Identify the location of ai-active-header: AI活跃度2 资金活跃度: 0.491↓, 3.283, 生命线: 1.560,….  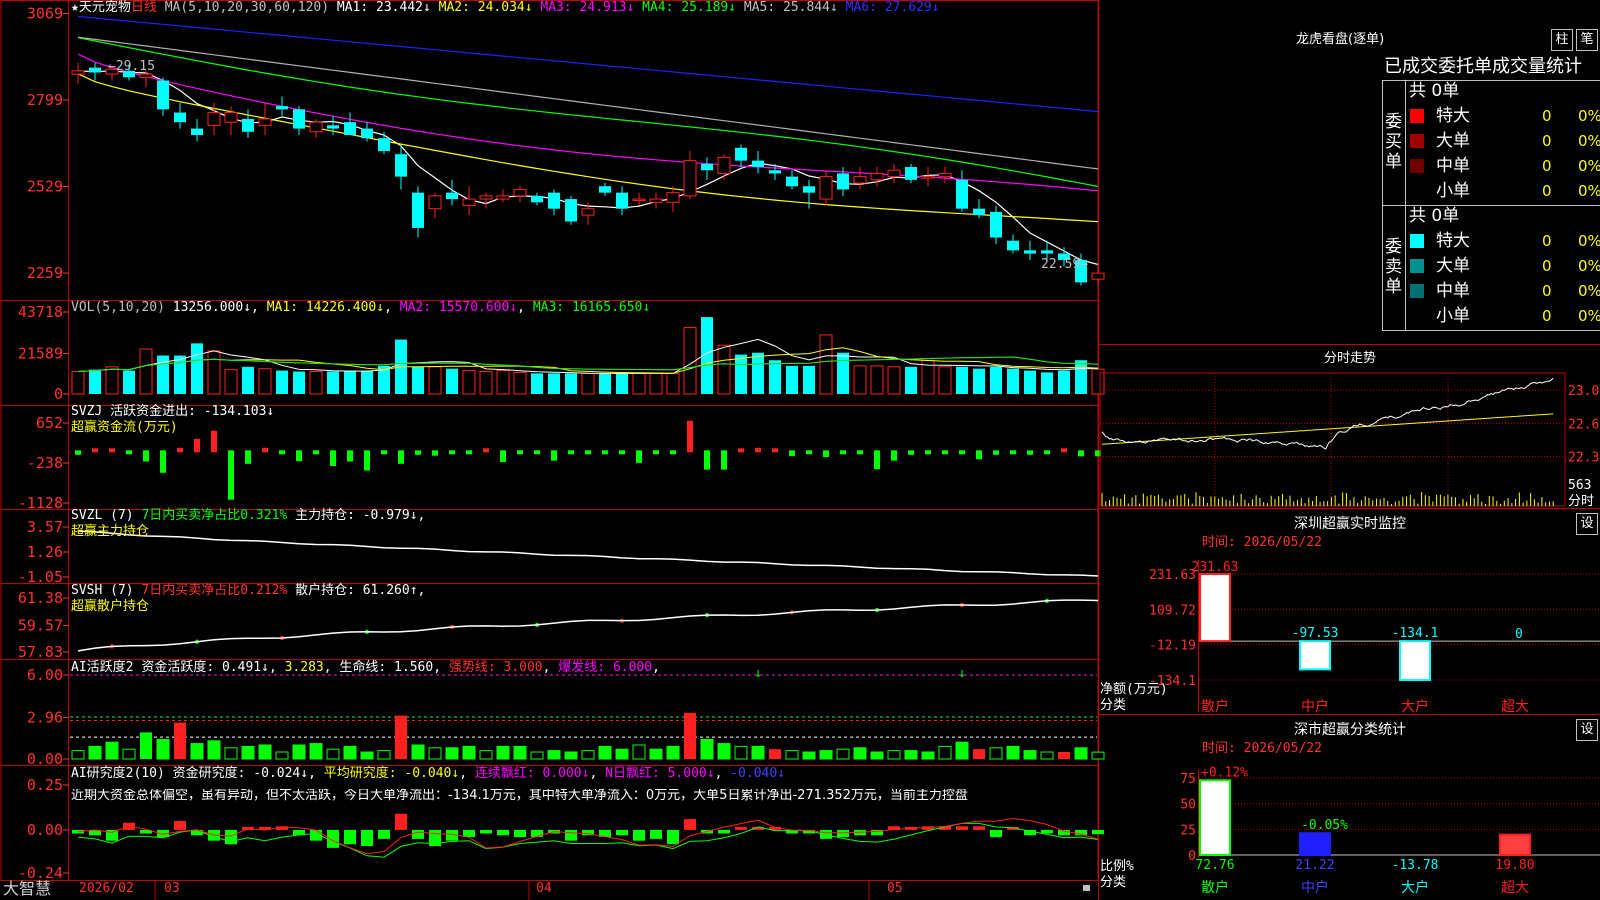
(365, 667).